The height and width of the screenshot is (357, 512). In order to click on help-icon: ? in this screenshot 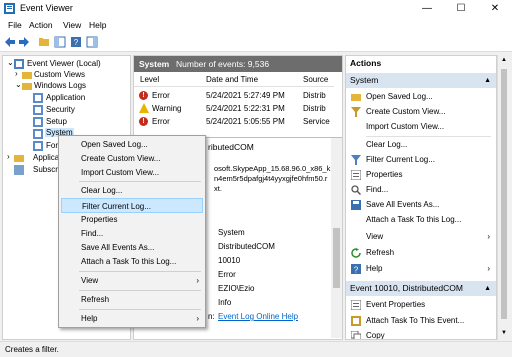, I will do `click(356, 269)`.